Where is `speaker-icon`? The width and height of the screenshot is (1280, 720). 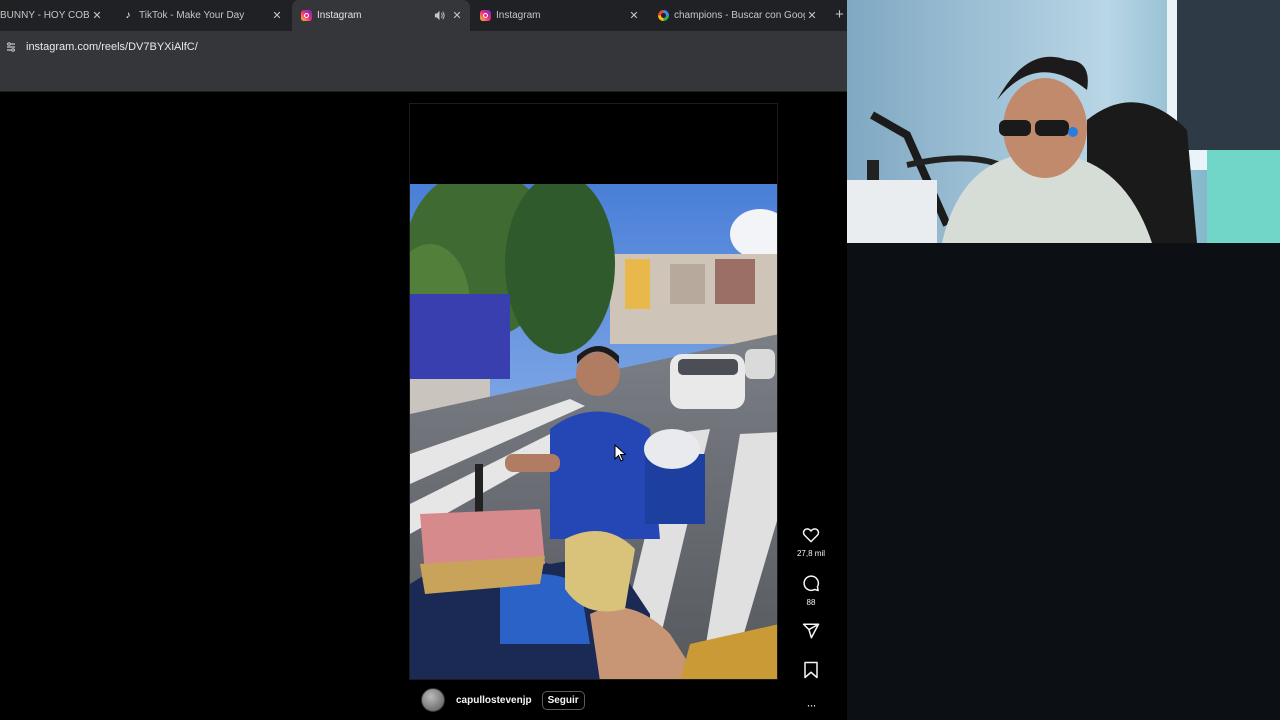 speaker-icon is located at coordinates (439, 15).